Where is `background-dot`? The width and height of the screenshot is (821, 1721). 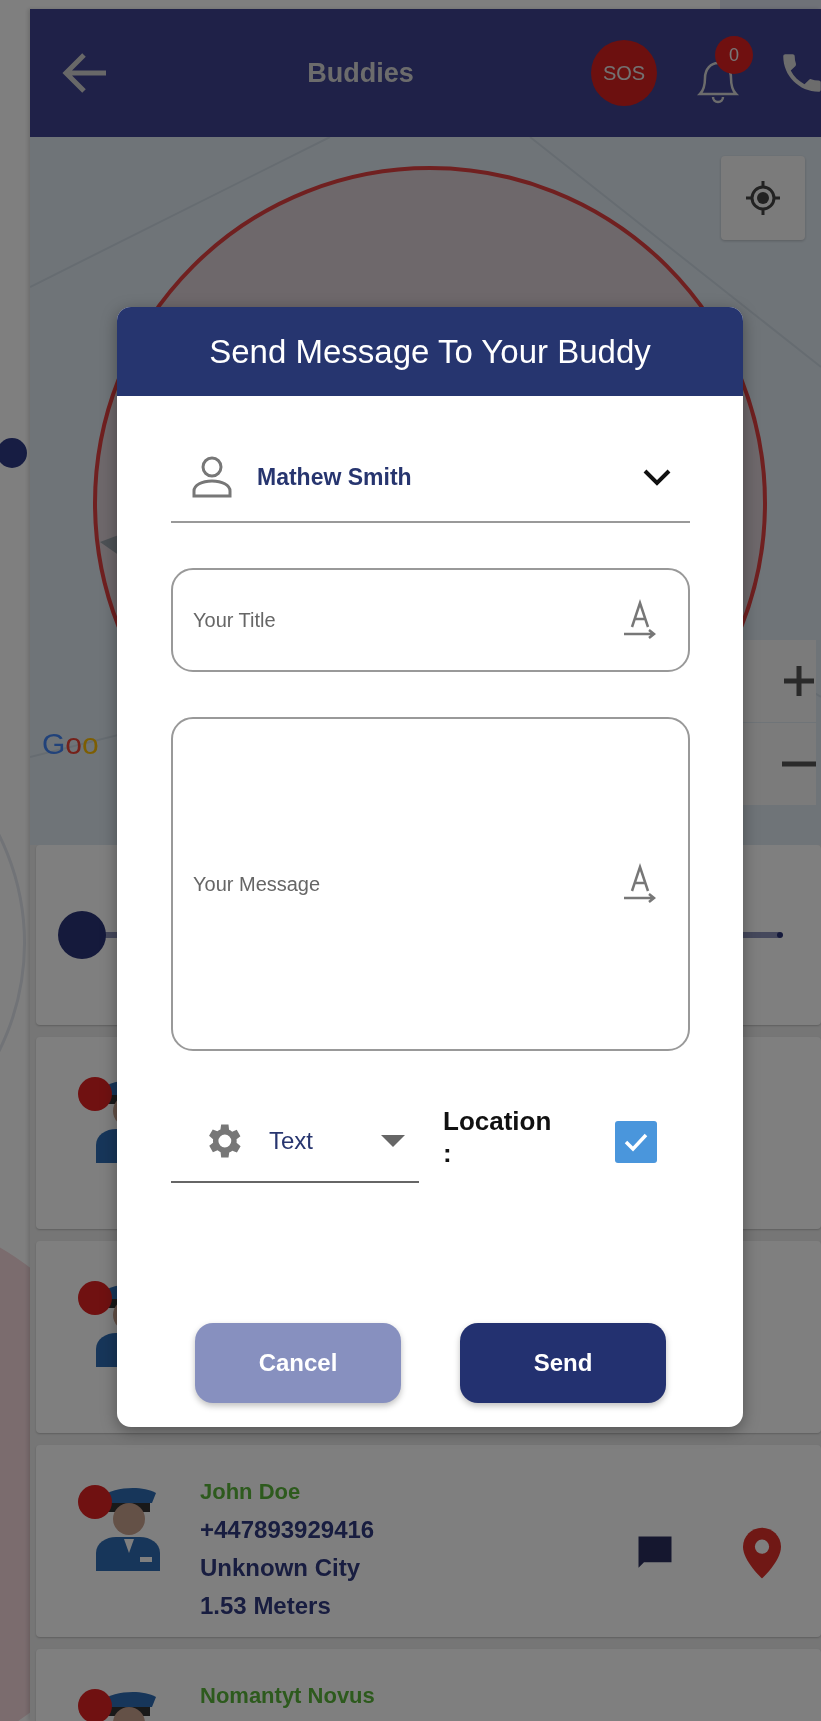 background-dot is located at coordinates (13, 453).